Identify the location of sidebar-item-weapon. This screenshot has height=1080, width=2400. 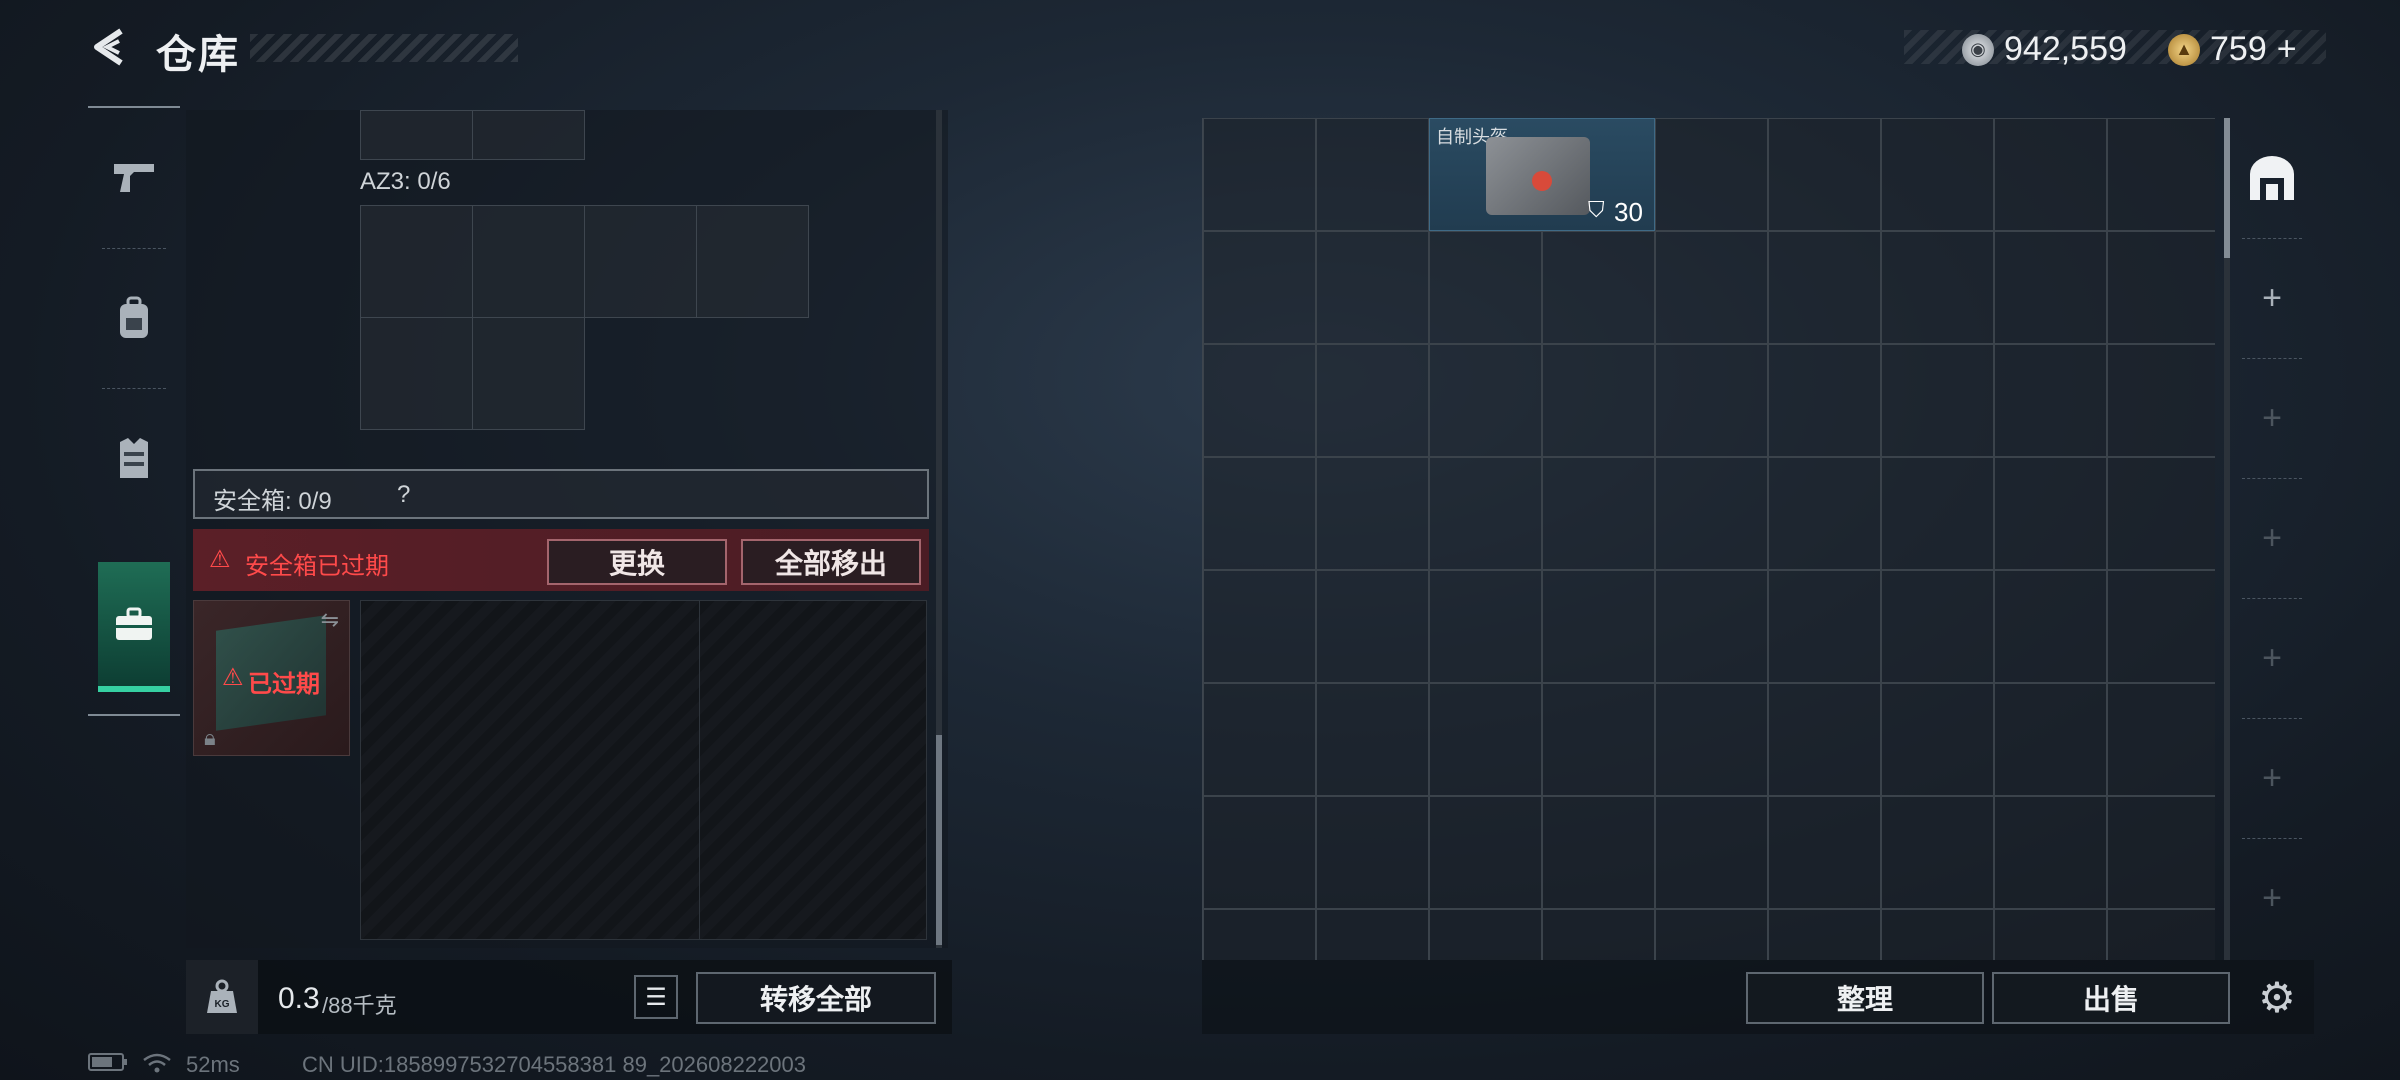
(134, 178).